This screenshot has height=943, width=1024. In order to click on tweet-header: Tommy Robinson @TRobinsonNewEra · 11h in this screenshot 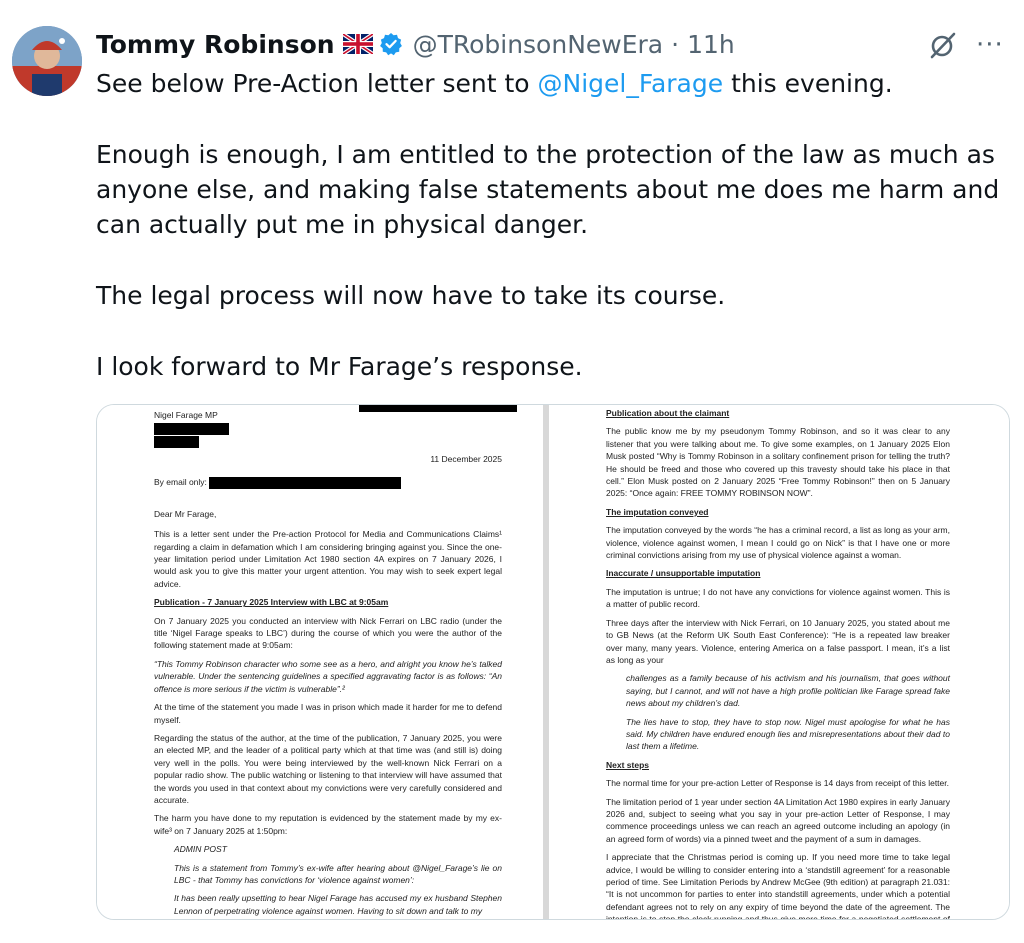, I will do `click(415, 44)`.